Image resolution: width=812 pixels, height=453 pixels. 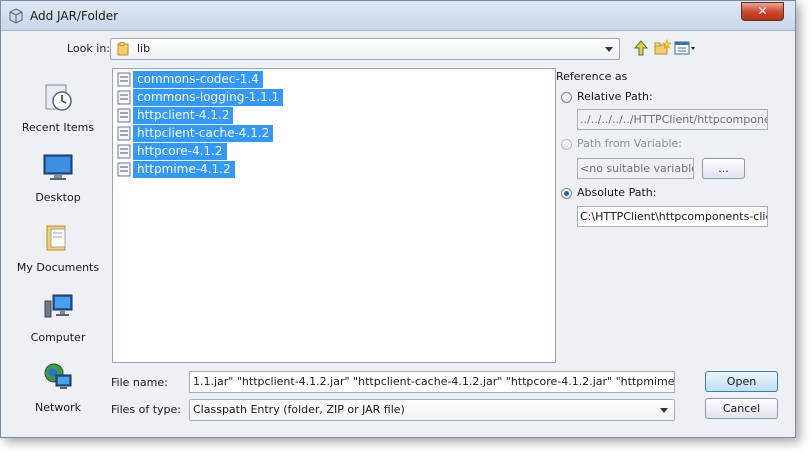 I want to click on network-icon, so click(x=58, y=376).